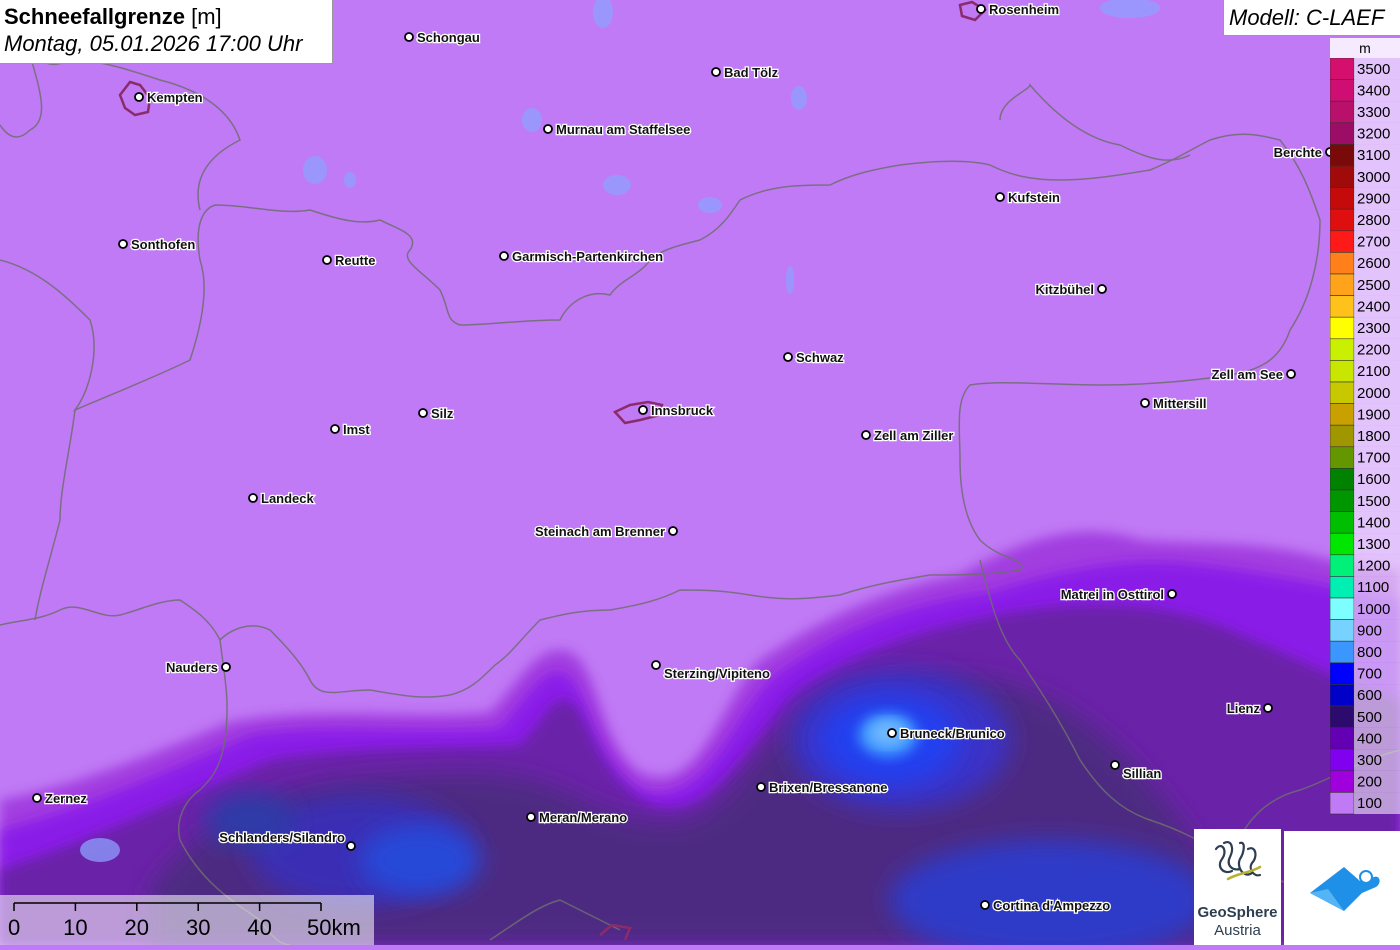 The width and height of the screenshot is (1400, 950). I want to click on city-label: Schongau, so click(448, 37).